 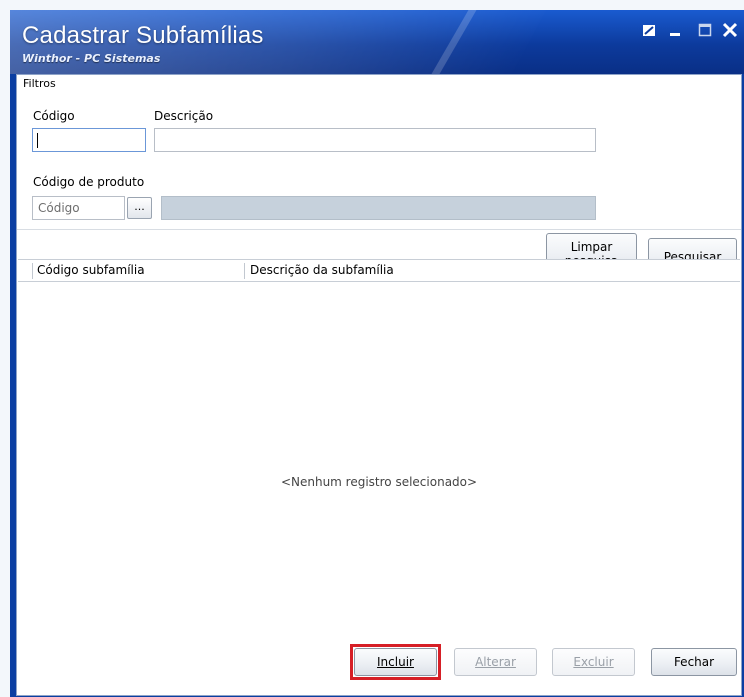 I want to click on column-header-codigo: Código subfamília, so click(x=91, y=270).